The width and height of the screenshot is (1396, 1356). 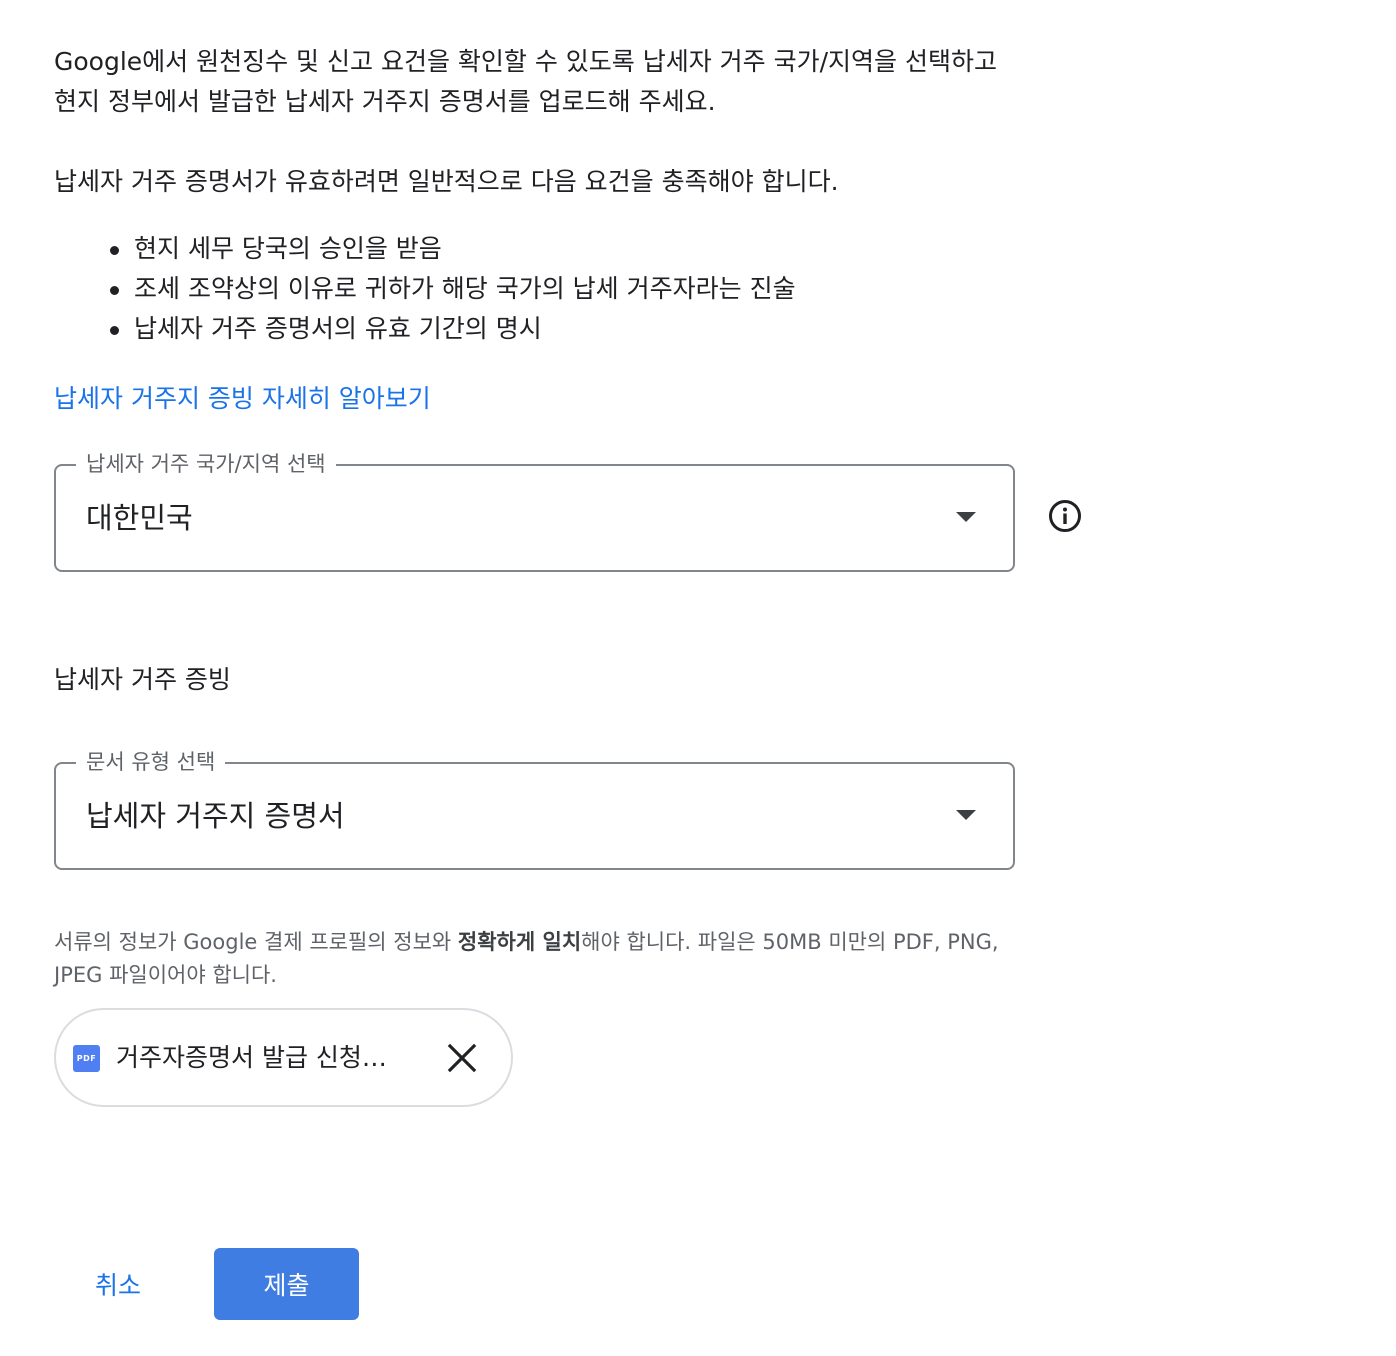 I want to click on requirement-item: 조세 조약상의 이유로 귀하가 해당 국가의 납세 거주자라는 진술, so click(x=425, y=289).